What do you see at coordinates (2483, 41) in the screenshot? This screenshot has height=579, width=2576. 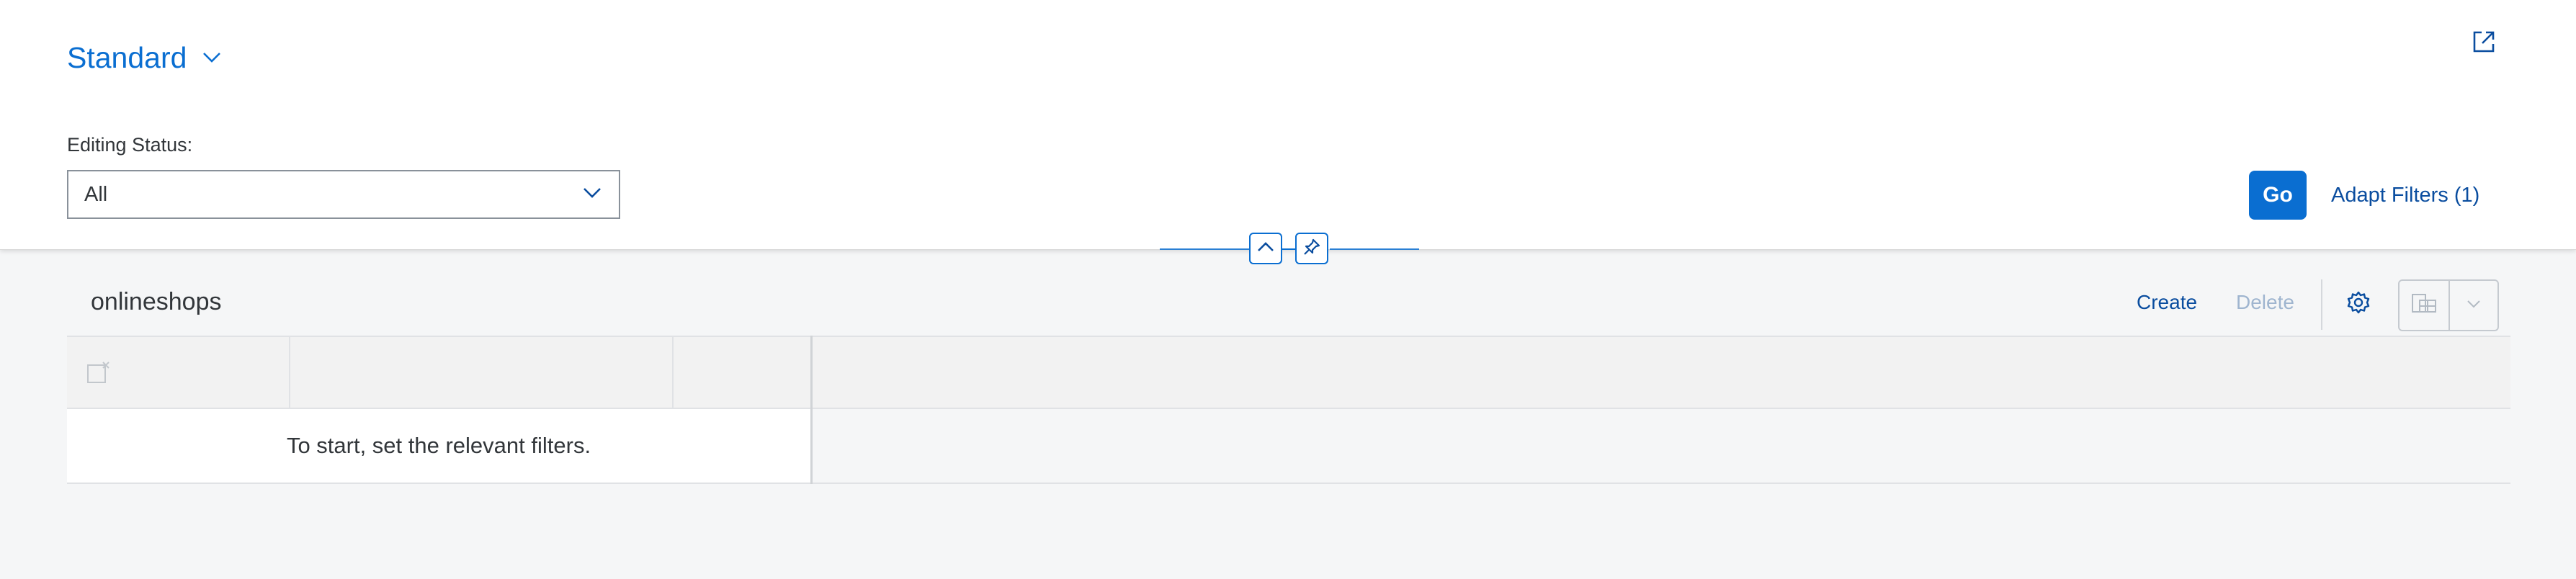 I see `share-icon` at bounding box center [2483, 41].